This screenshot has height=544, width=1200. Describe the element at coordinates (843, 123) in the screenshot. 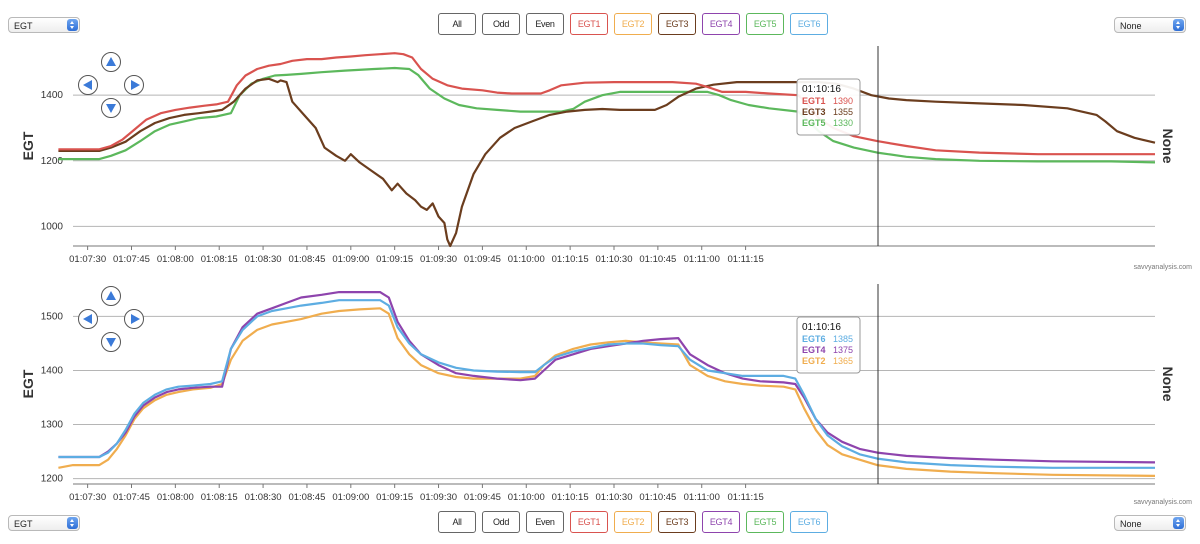

I see `tooltip-series-value: 1330` at that location.